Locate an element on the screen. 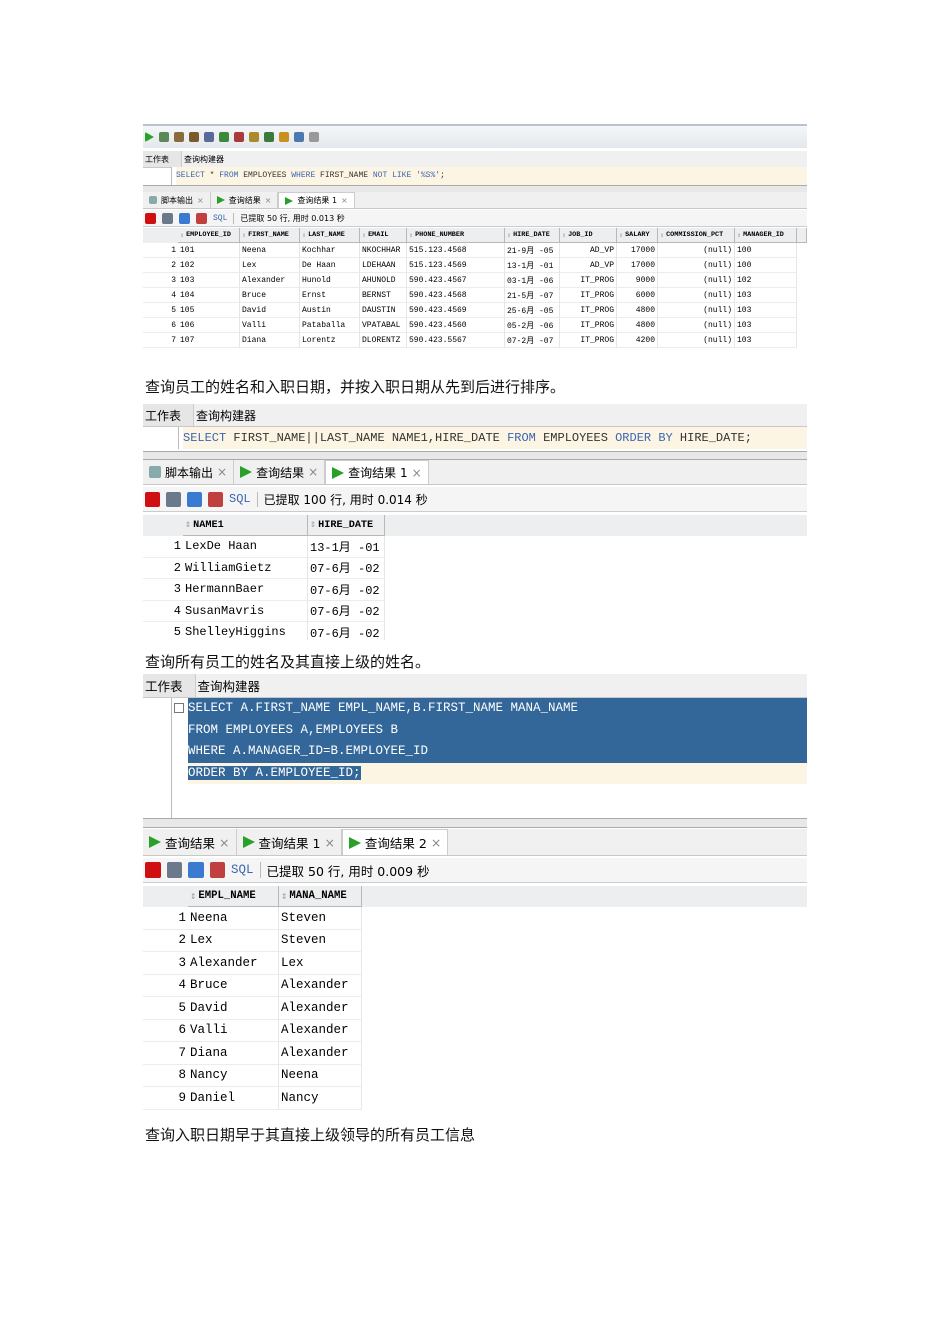  cell-empl-name: Neena is located at coordinates (233, 918).